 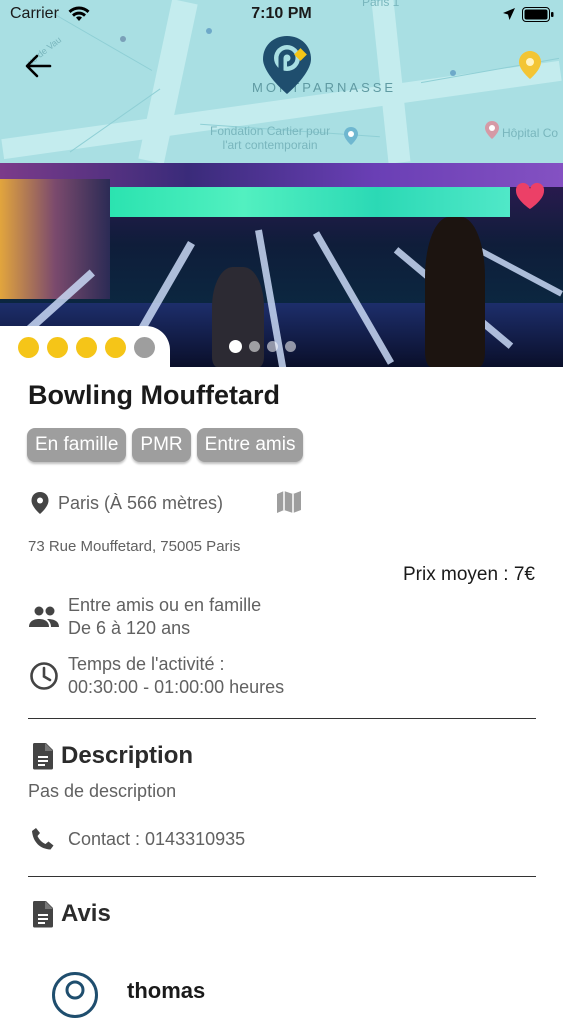 What do you see at coordinates (509, 14) in the screenshot?
I see `location-arrow-icon` at bounding box center [509, 14].